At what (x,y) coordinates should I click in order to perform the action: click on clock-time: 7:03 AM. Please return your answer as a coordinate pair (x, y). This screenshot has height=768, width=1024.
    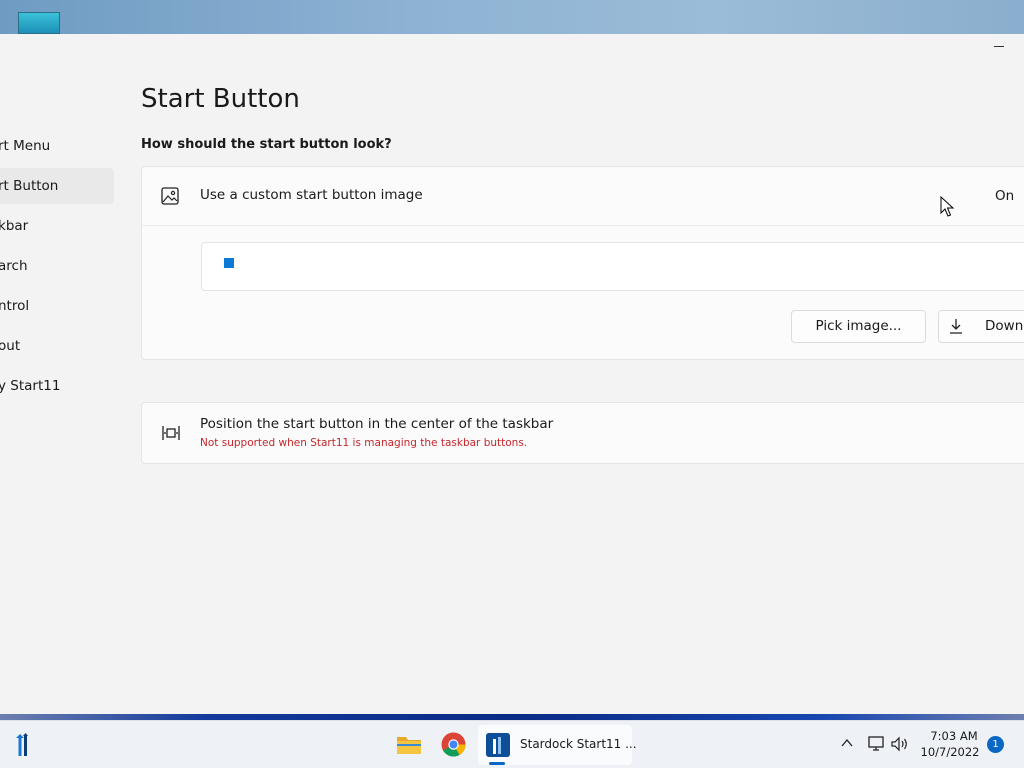
    Looking at the image, I should click on (954, 736).